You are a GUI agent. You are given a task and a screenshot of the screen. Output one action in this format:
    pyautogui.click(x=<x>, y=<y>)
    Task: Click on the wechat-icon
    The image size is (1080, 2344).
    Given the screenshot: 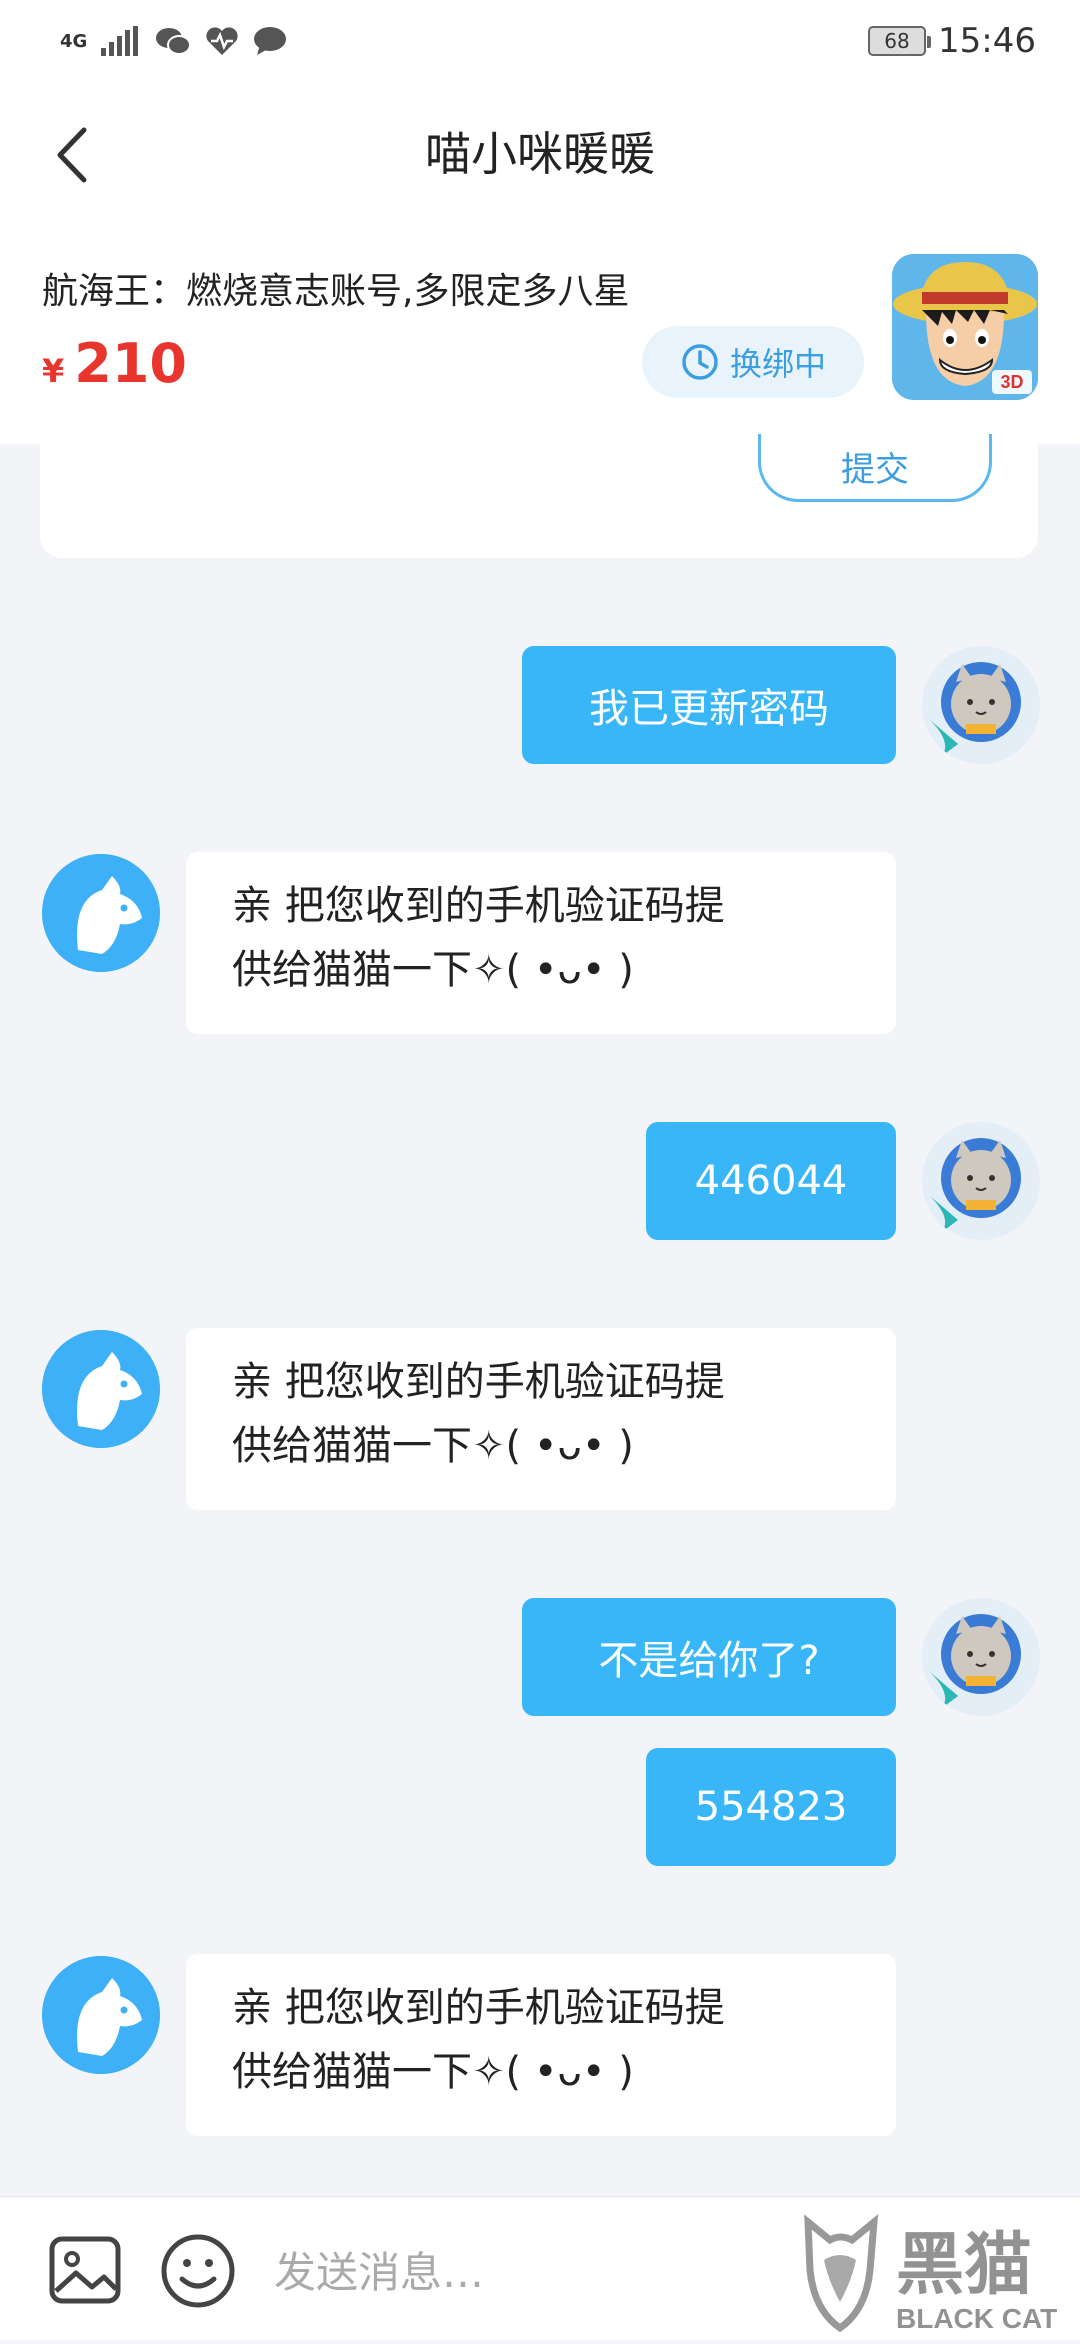 What is the action you would take?
    pyautogui.click(x=174, y=41)
    